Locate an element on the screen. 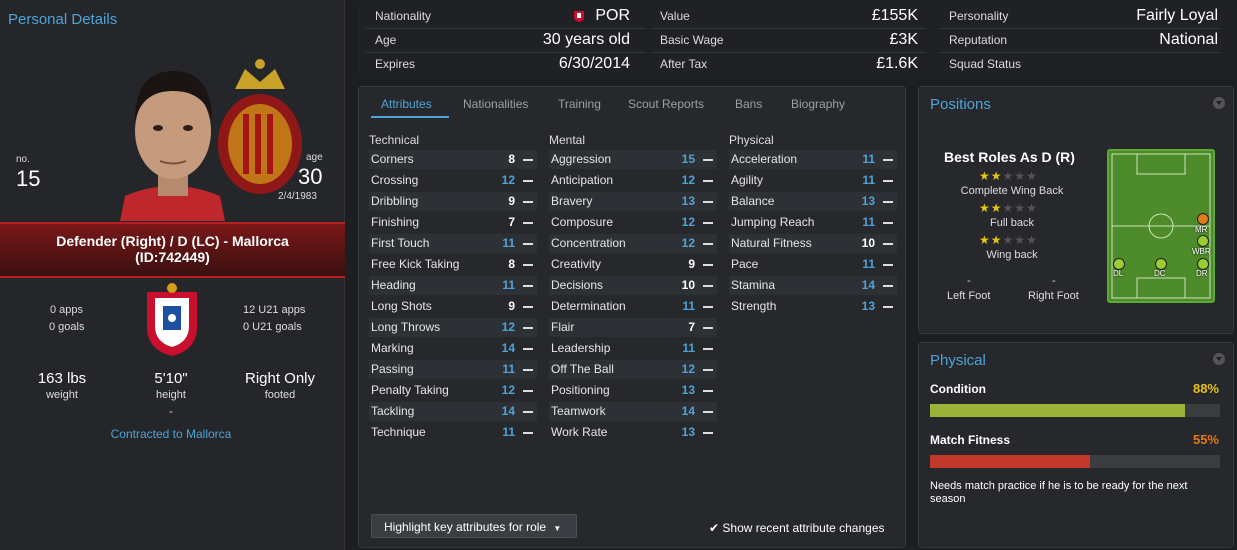 Image resolution: width=1237 pixels, height=550 pixels. attribute-row: Crossing 12 is located at coordinates (453, 180).